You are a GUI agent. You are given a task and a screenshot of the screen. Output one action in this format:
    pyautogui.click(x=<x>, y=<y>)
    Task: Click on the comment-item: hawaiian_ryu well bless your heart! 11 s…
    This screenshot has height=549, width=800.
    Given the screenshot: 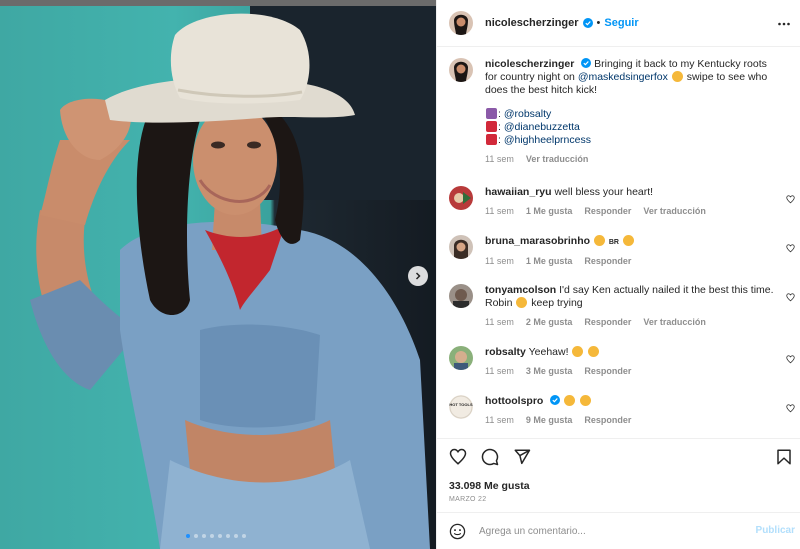 What is the action you would take?
    pyautogui.click(x=622, y=208)
    